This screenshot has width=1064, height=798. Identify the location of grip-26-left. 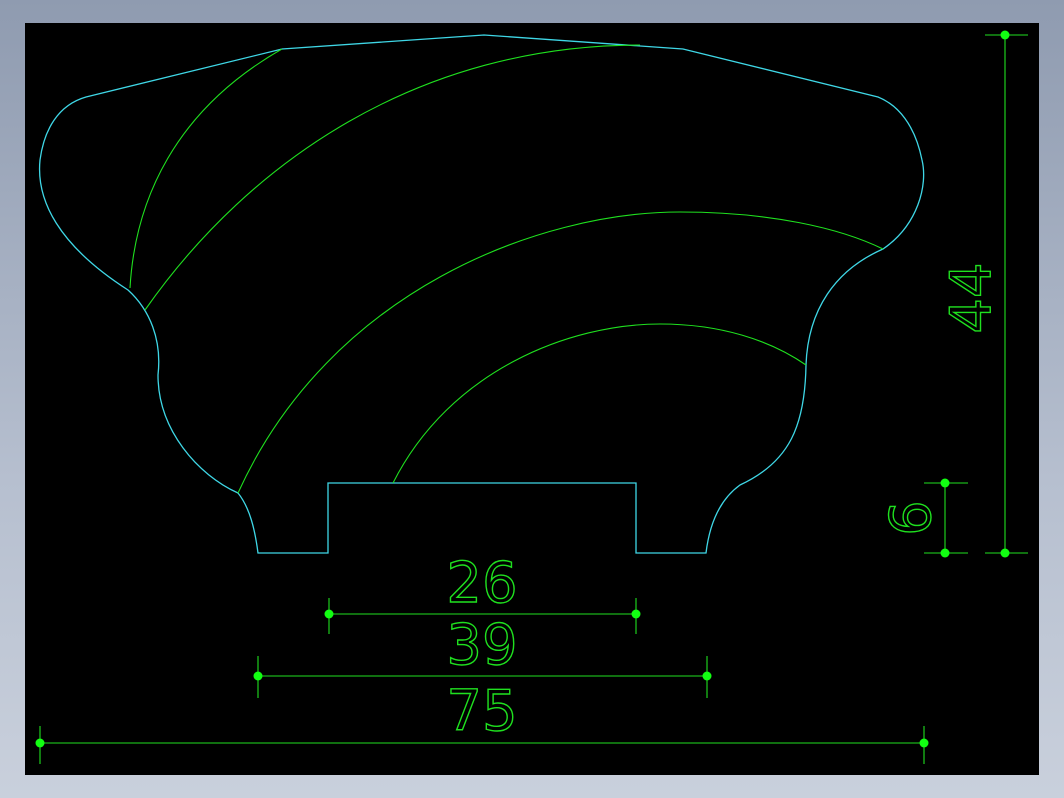
(329, 614).